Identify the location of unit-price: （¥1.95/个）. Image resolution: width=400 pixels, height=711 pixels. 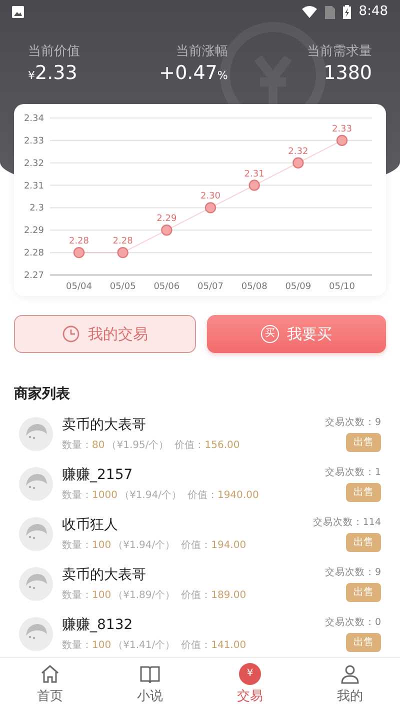
(137, 446).